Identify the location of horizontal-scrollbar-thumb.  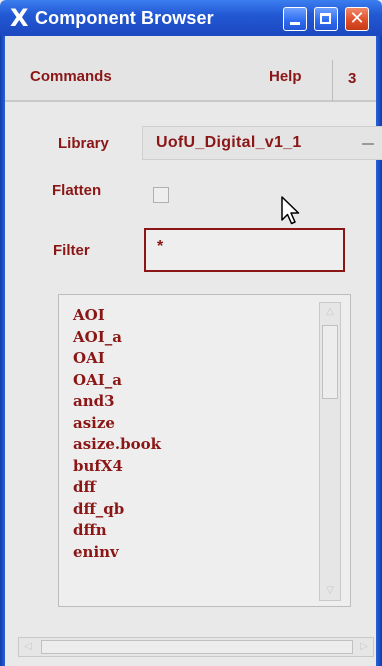
(197, 647).